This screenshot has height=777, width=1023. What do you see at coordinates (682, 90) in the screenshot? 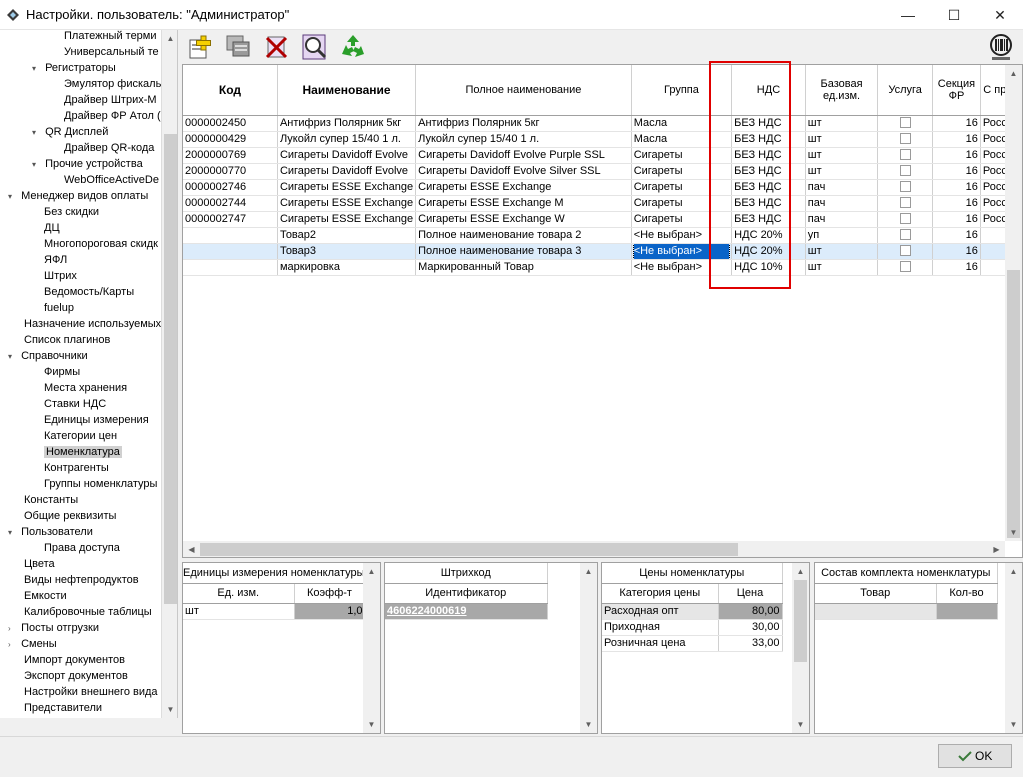
I see `col-header-group: Группа` at bounding box center [682, 90].